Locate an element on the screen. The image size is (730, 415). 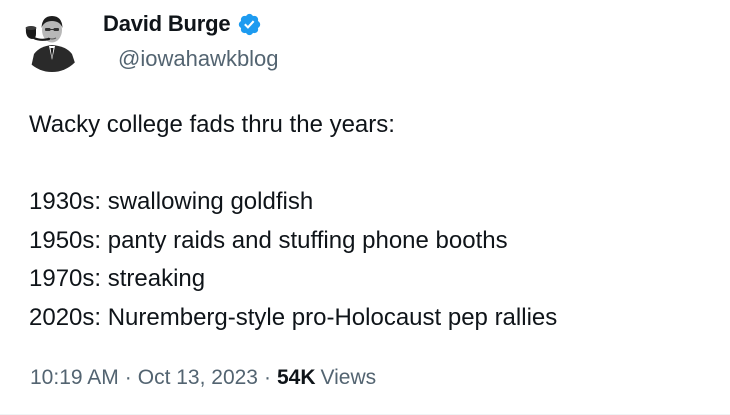
author-handle: @iowahawkblog is located at coordinates (198, 59).